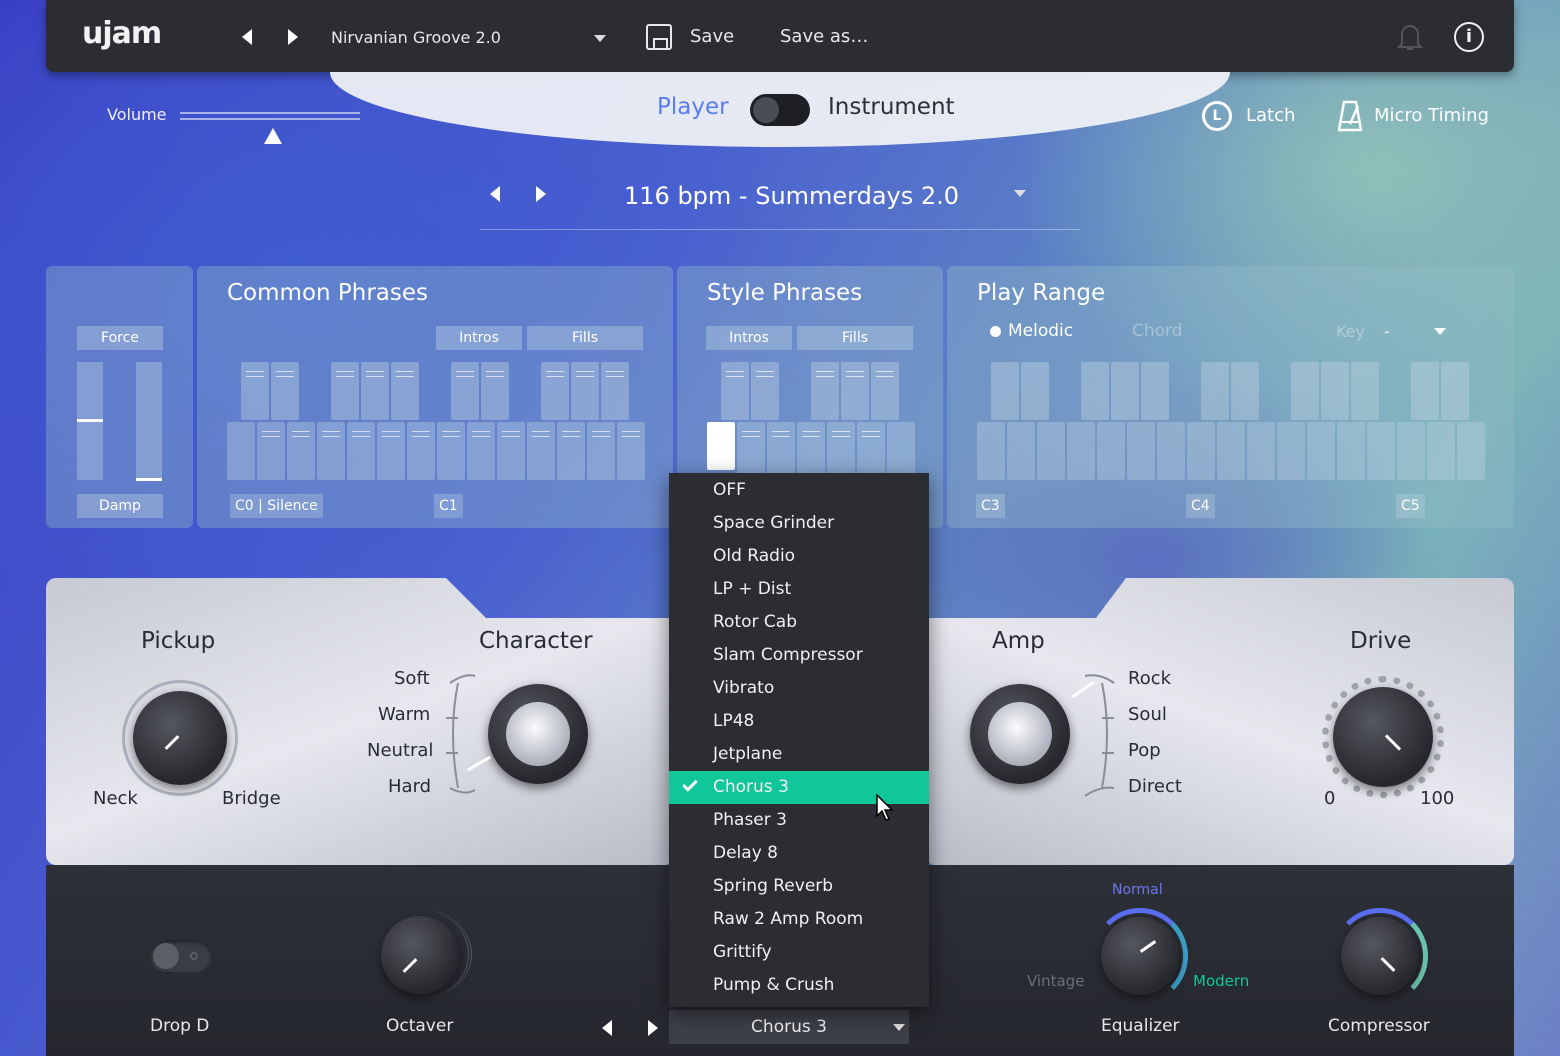  Describe the element at coordinates (995, 331) in the screenshot. I see `melodic-radio-icon` at that location.